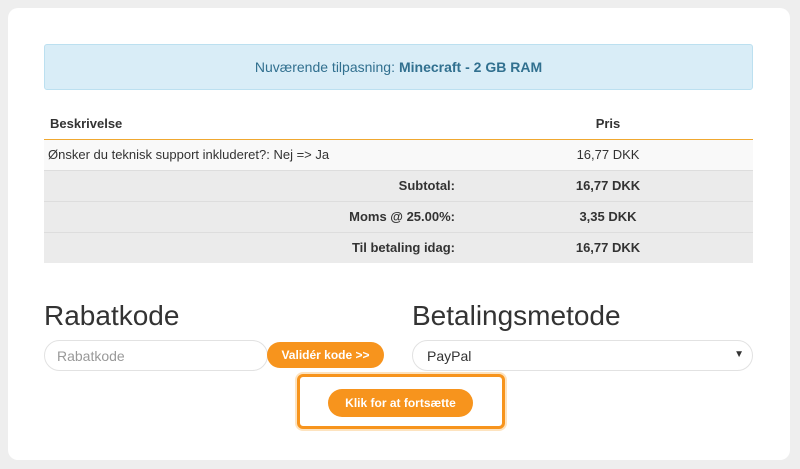 The image size is (800, 469). I want to click on total-today-value: 16,77 DKK, so click(608, 247).